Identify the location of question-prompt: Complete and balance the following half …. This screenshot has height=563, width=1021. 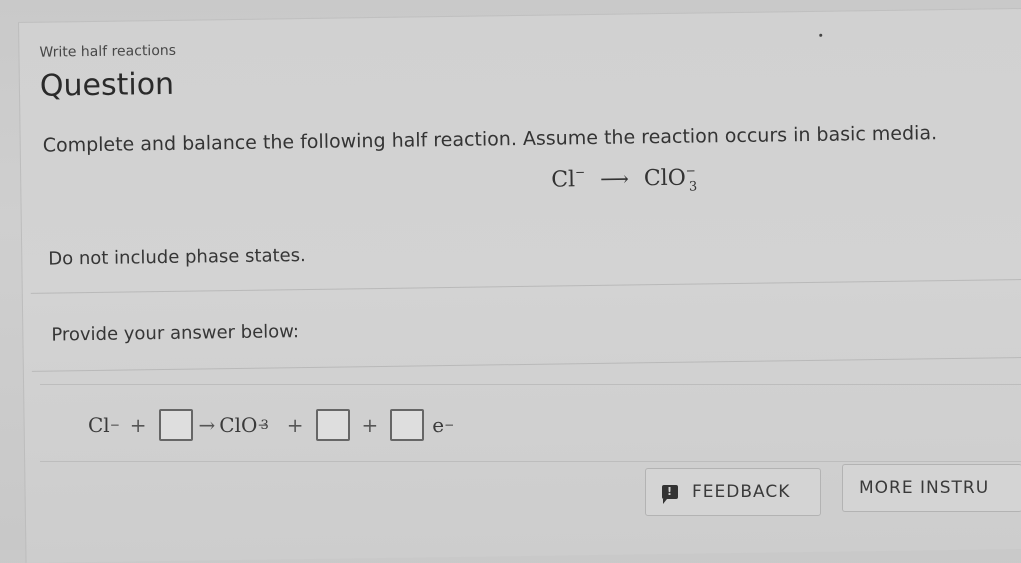
(490, 139).